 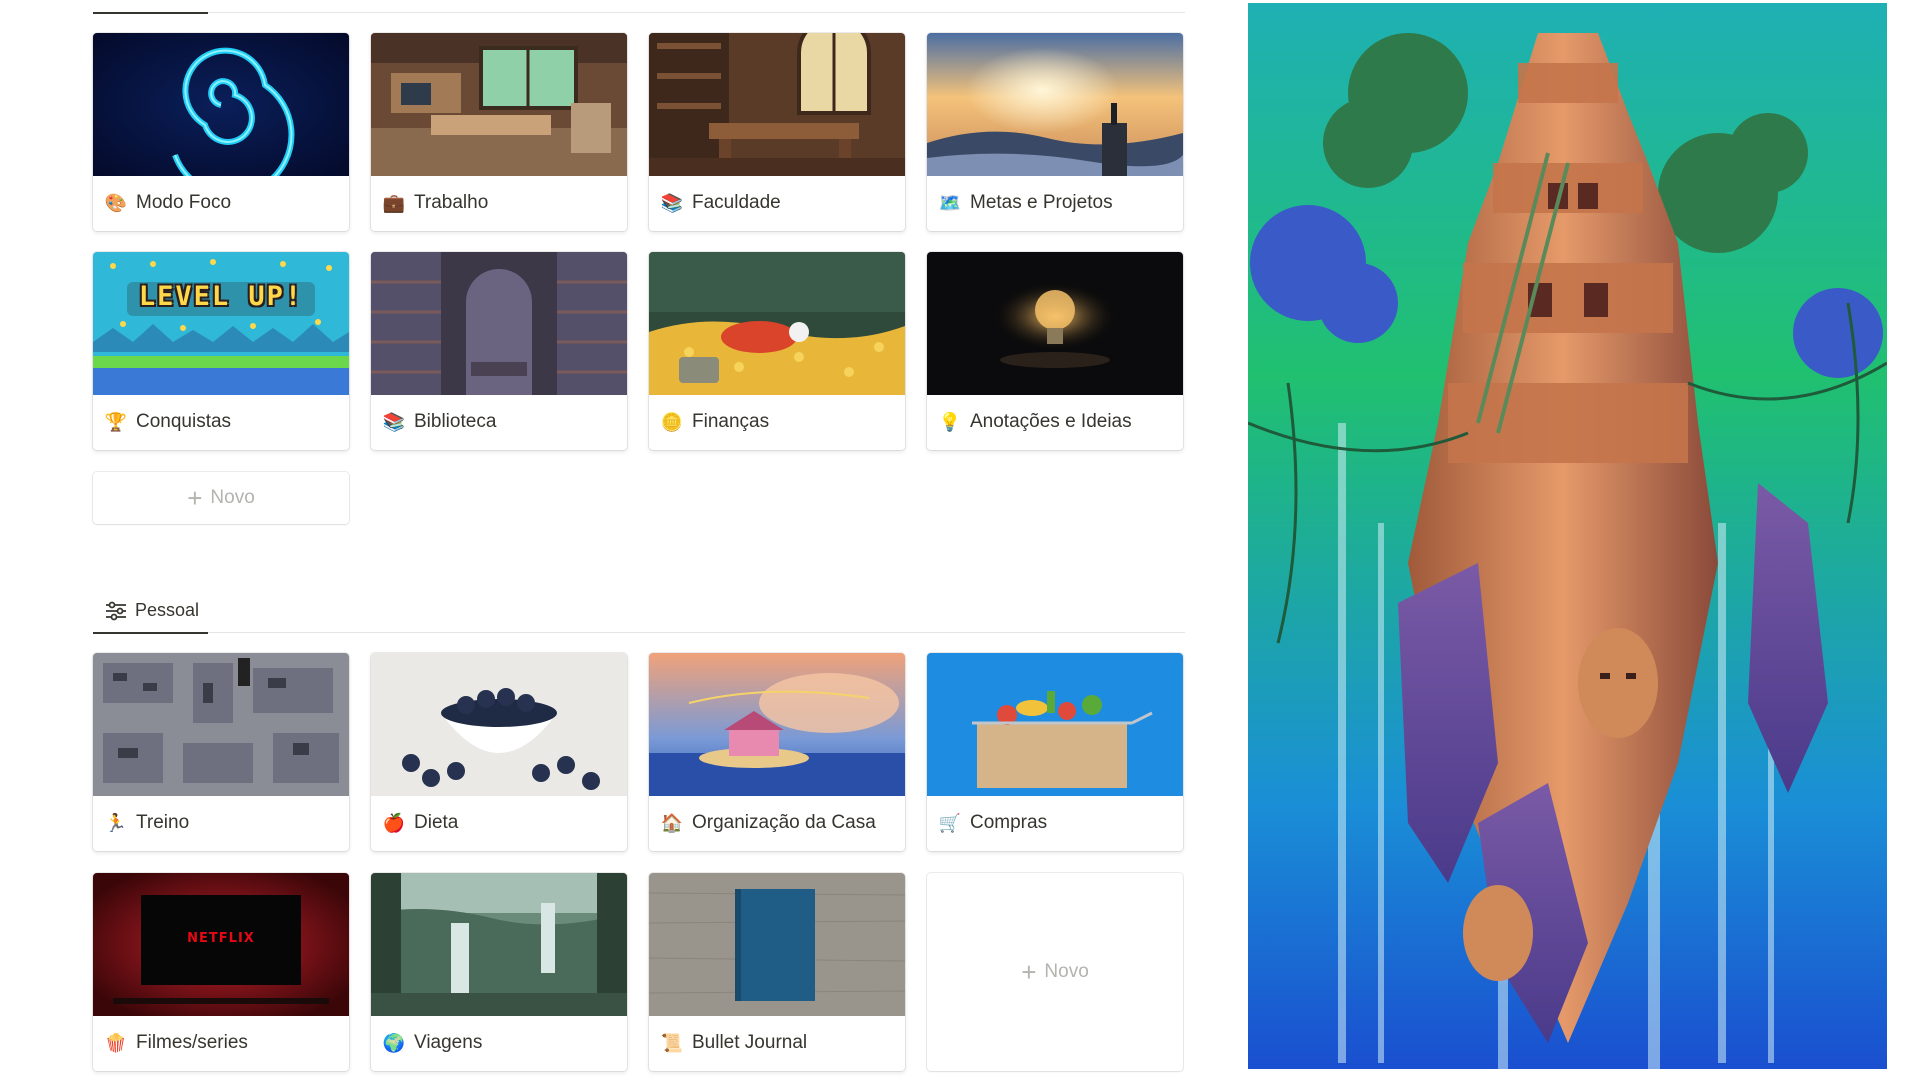 What do you see at coordinates (221, 724) in the screenshot?
I see `cover-gym-map-image` at bounding box center [221, 724].